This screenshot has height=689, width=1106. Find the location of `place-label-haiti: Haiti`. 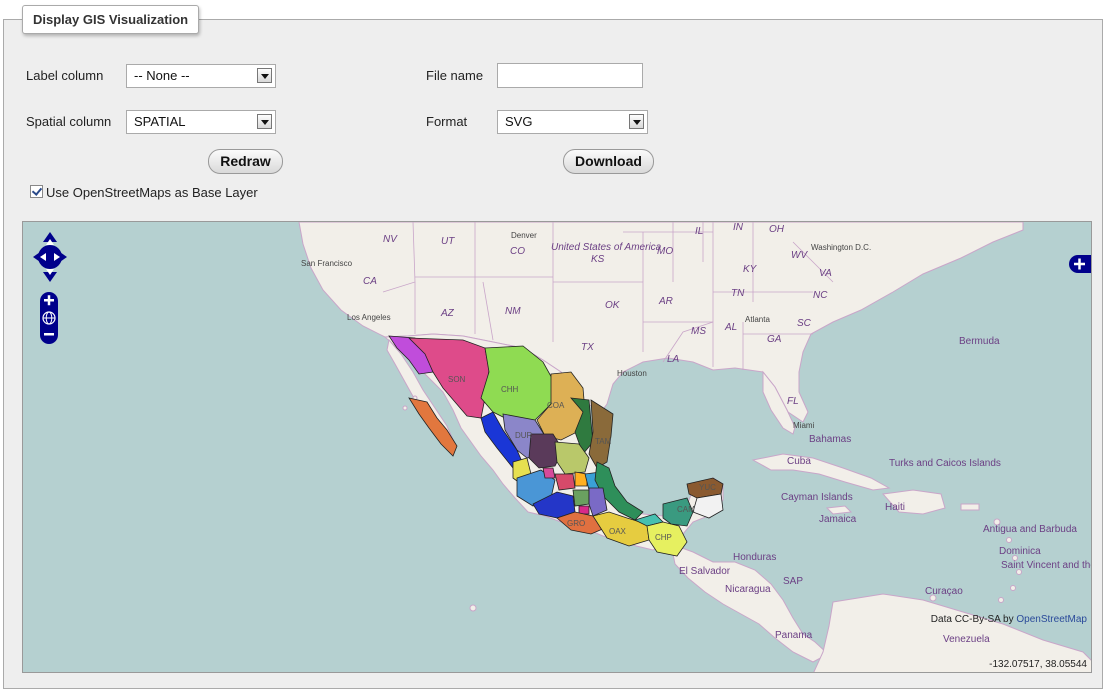

place-label-haiti: Haiti is located at coordinates (895, 507).